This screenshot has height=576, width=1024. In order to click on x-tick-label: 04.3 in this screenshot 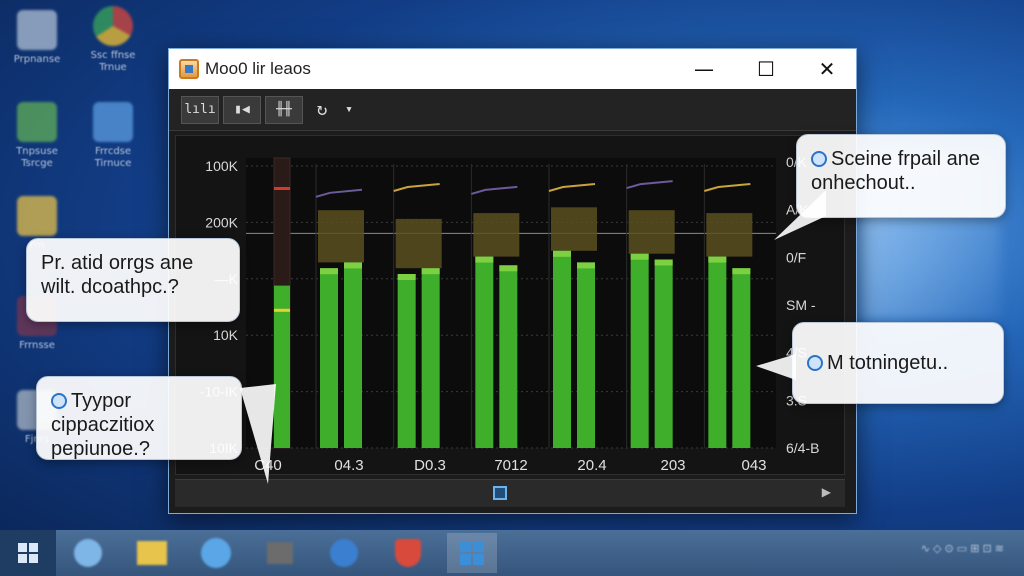, I will do `click(348, 465)`.